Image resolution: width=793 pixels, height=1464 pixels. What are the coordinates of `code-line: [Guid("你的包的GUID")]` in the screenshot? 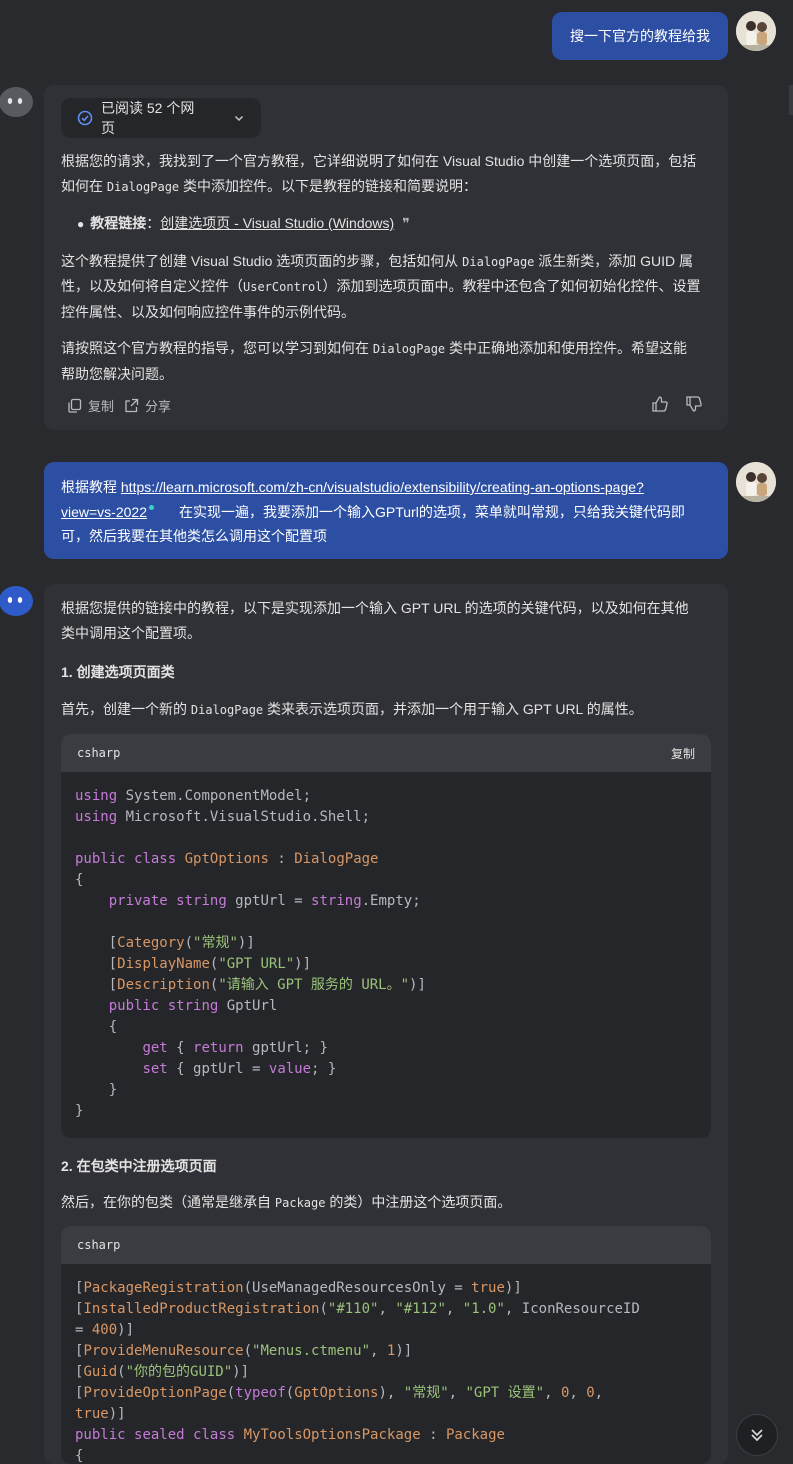 It's located at (386, 1372).